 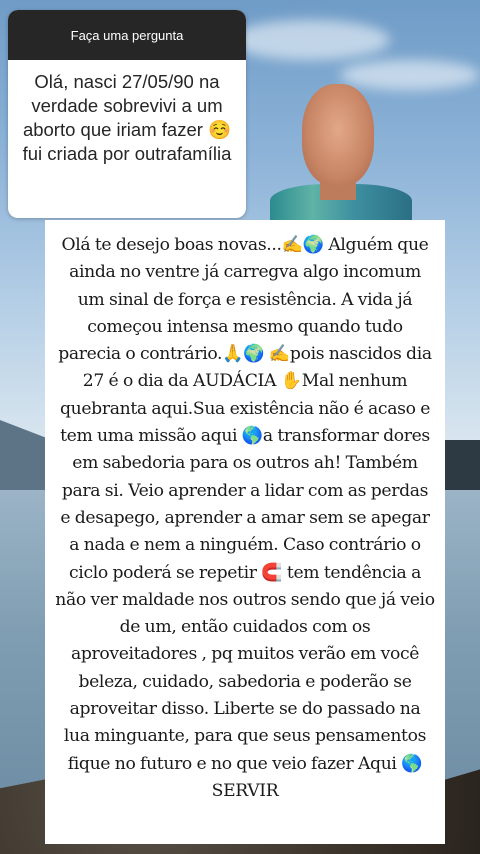 I want to click on ship, so click(x=461, y=465).